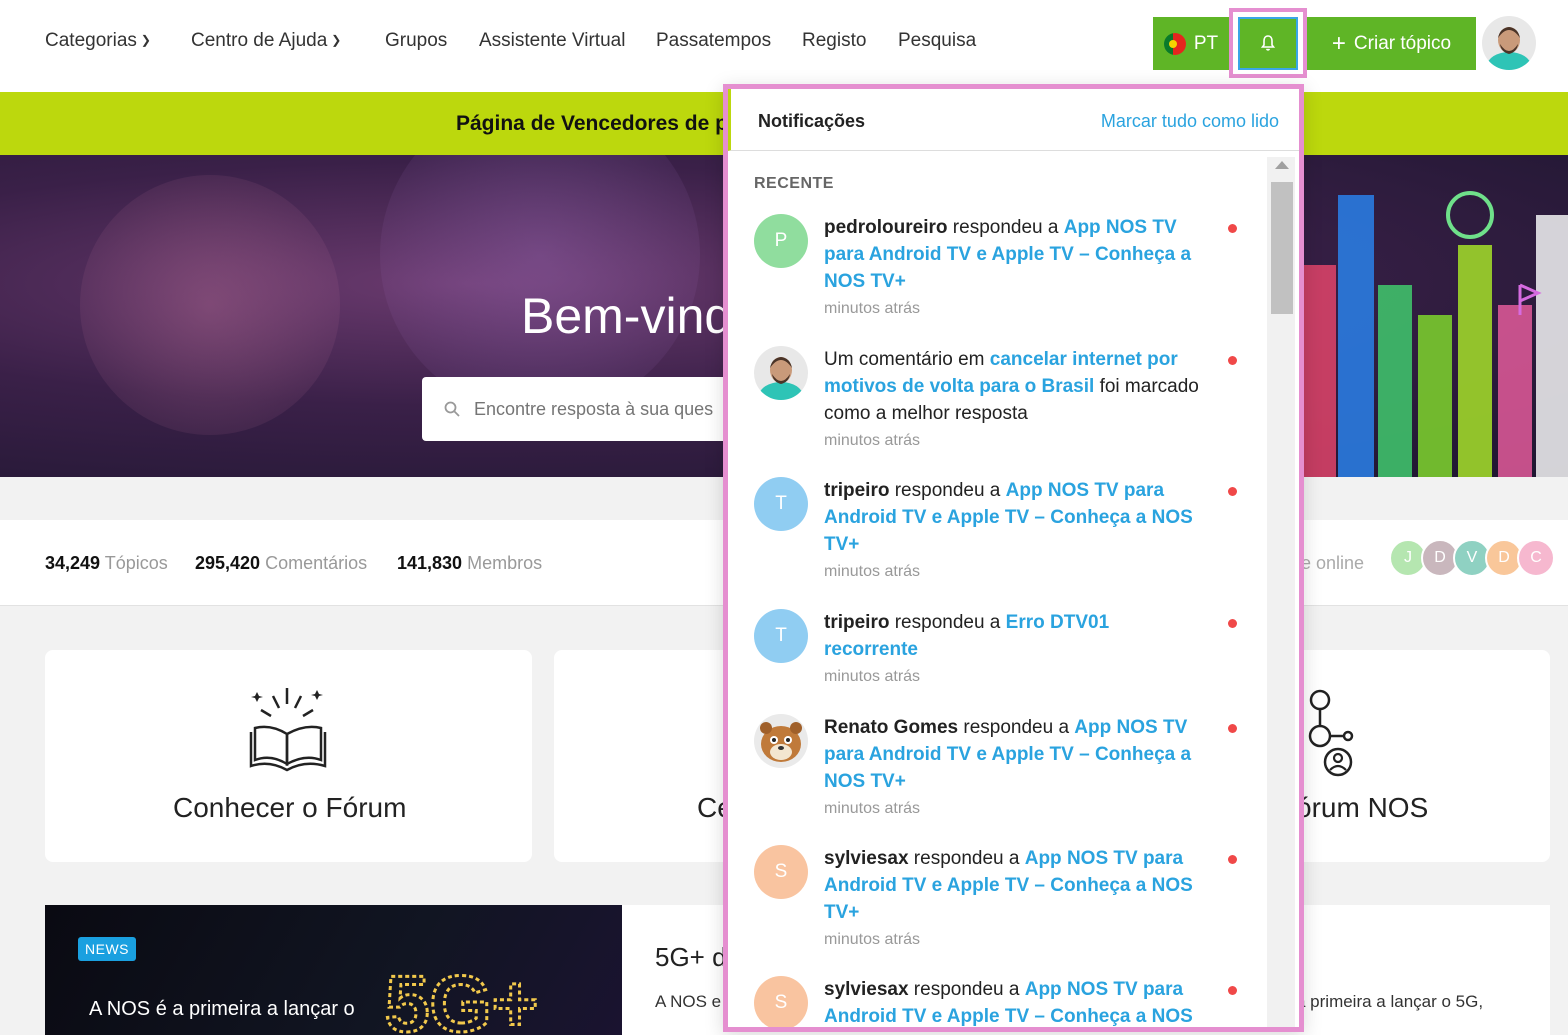  What do you see at coordinates (812, 121) in the screenshot?
I see `notifications-title: Notificações` at bounding box center [812, 121].